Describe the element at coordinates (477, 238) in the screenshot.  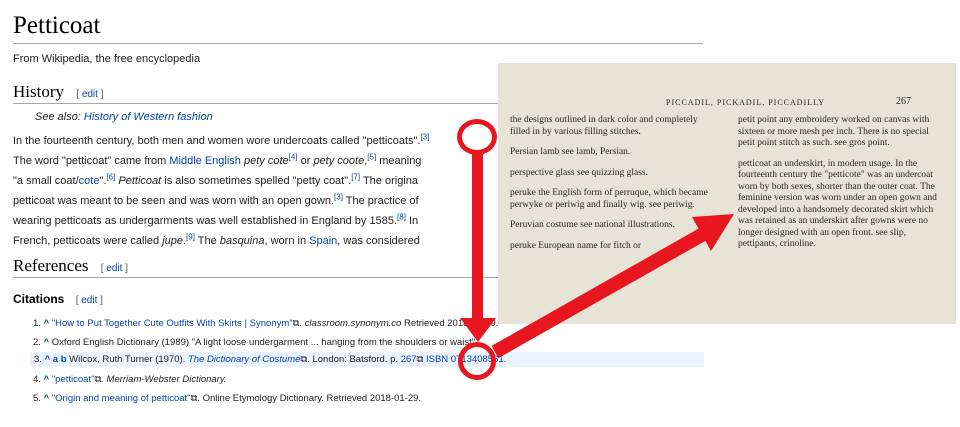
I see `arrow-down-shaft` at that location.